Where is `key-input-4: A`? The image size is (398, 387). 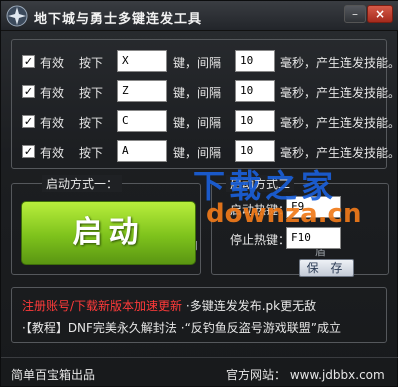 key-input-4: A is located at coordinates (142, 151).